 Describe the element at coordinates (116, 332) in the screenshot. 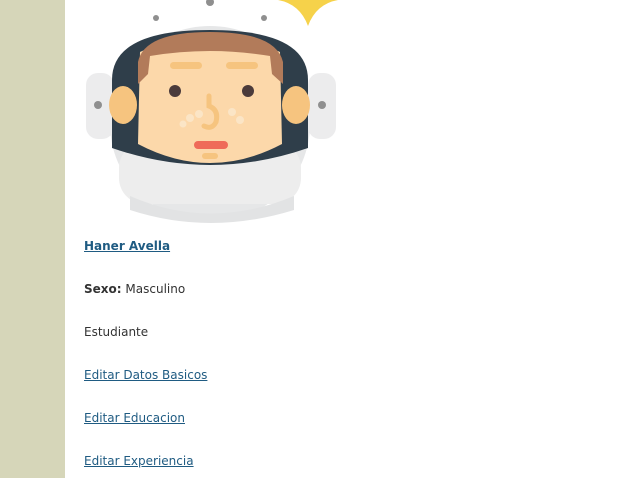

I see `role-label: Estudiante` at that location.